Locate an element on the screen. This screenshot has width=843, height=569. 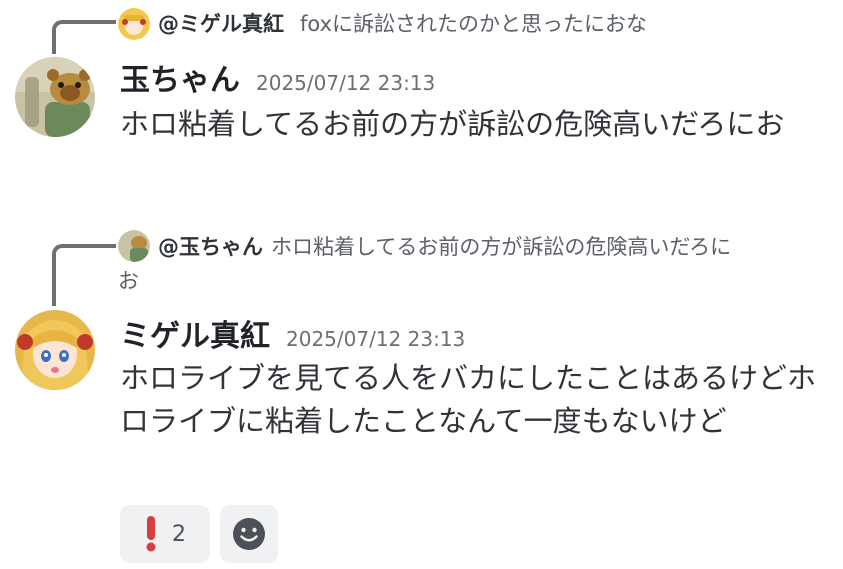
reply-preview: @玉ちゃん ホロ粘着してるお前の方が訴訟の危険高いだろに お is located at coordinates (468, 264).